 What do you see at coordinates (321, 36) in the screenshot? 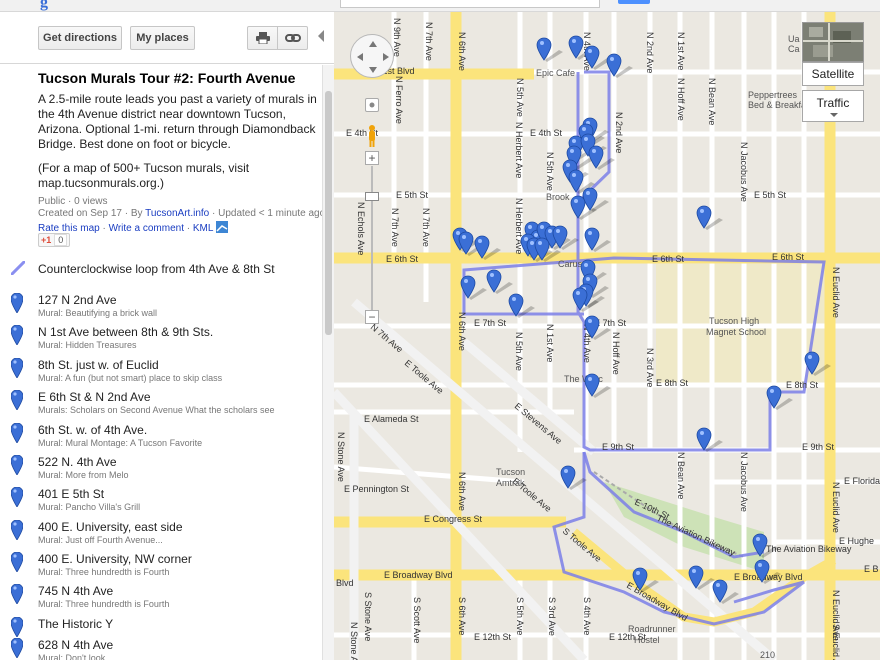
I see `collapse-panel-icon` at bounding box center [321, 36].